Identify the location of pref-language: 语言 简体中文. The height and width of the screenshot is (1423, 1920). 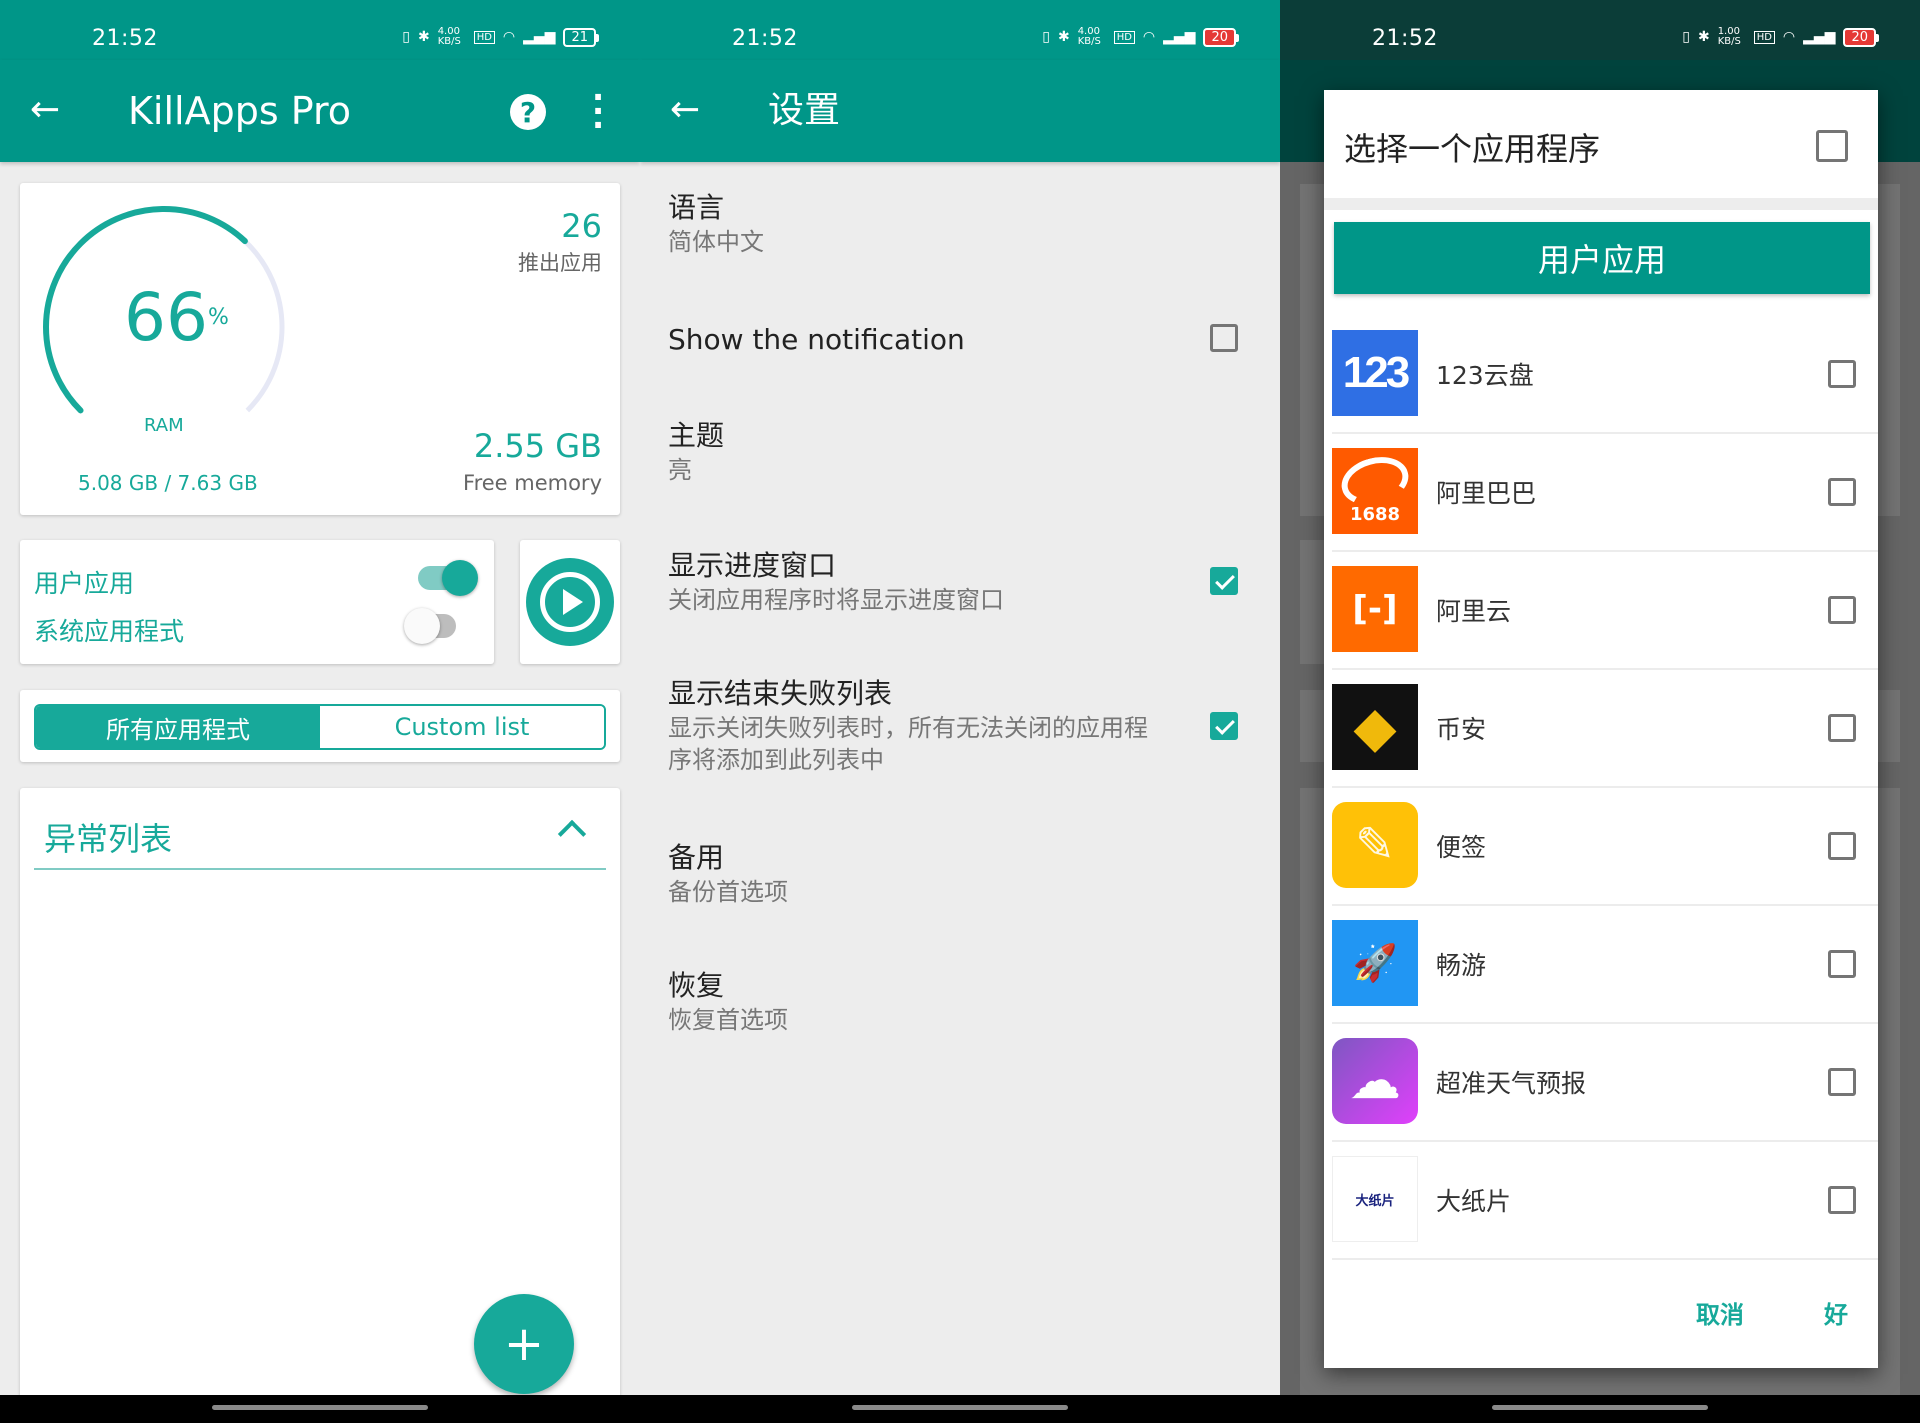
(716, 224).